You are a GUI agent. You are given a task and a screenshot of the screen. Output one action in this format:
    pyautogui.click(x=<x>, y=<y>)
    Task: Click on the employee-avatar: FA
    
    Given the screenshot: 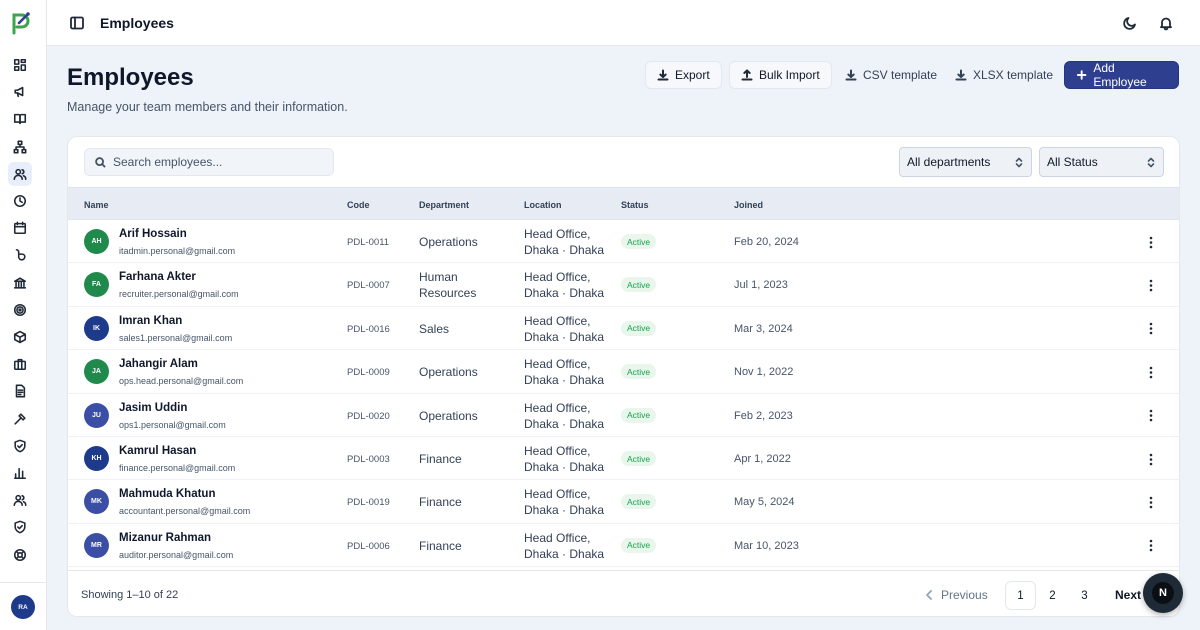 What is the action you would take?
    pyautogui.click(x=96, y=285)
    